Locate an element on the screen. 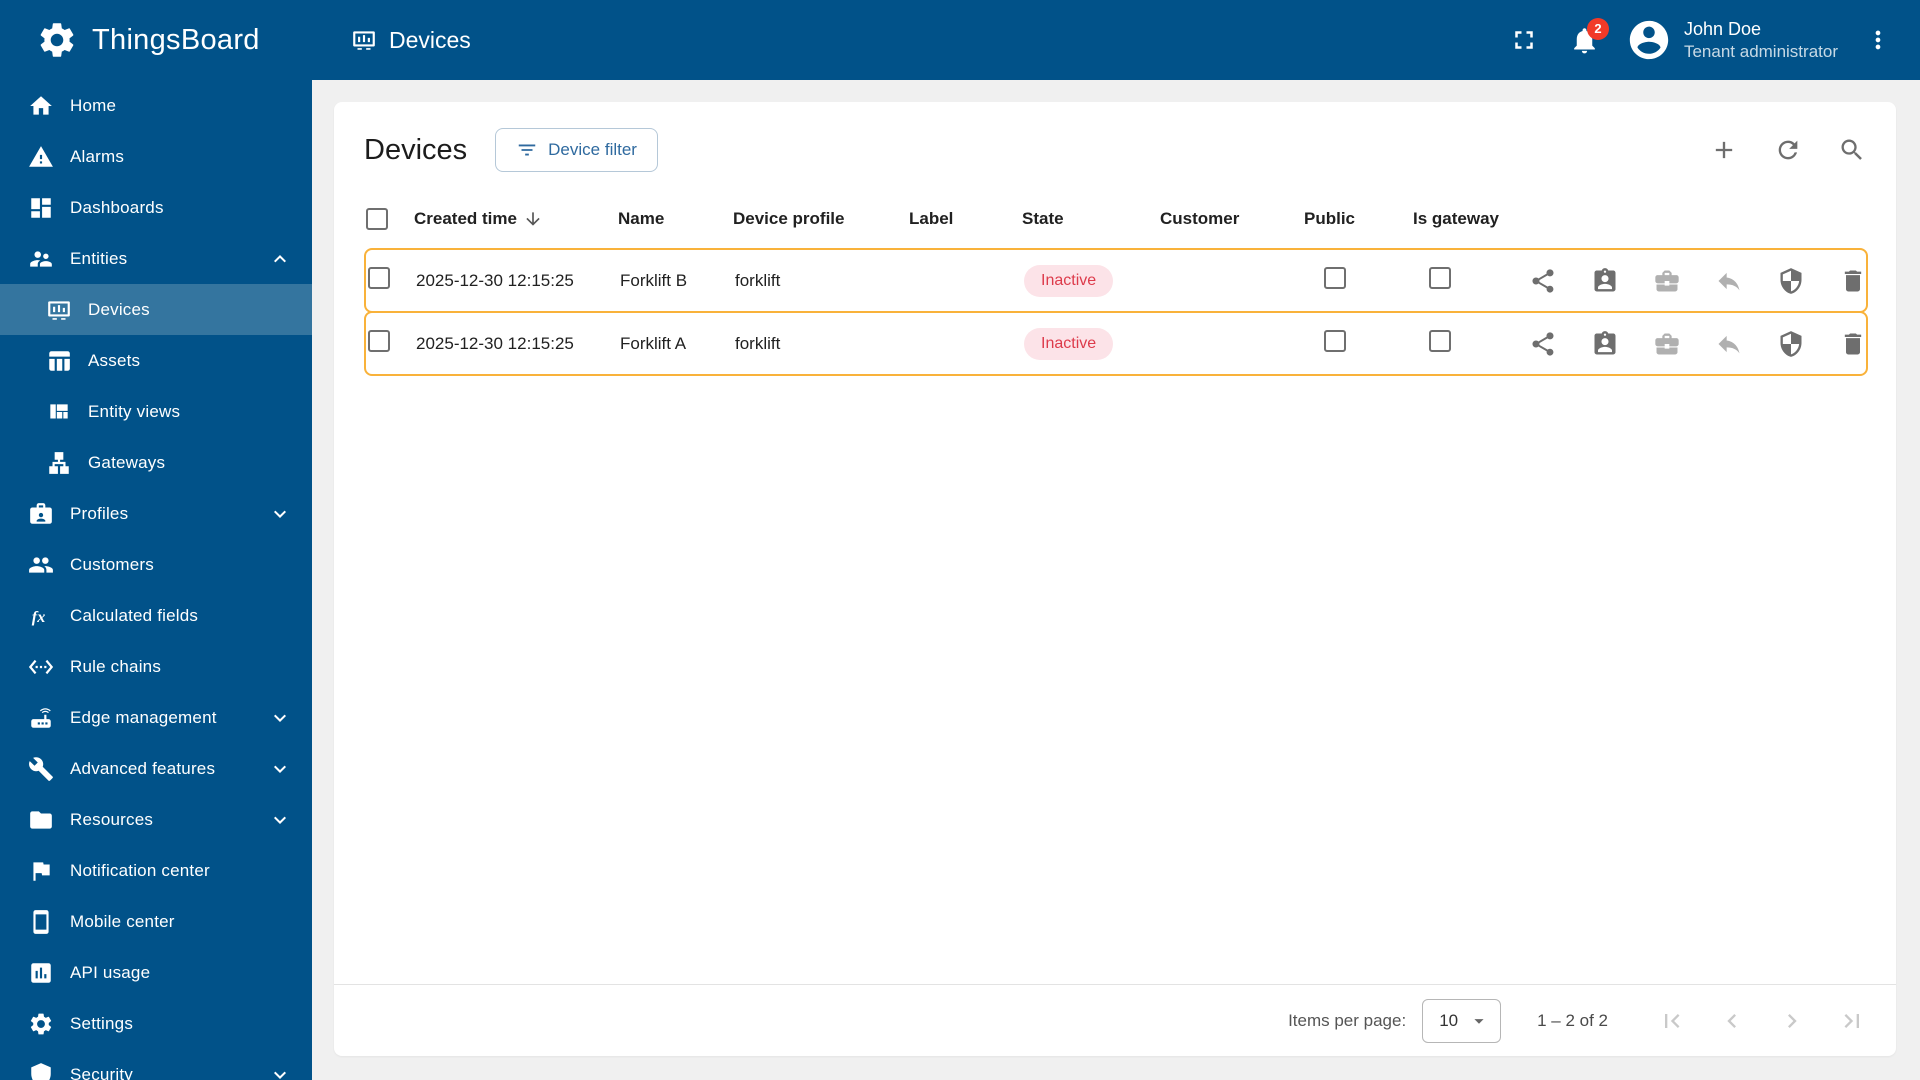  column-header-device-profile: Device profile is located at coordinates (821, 219).